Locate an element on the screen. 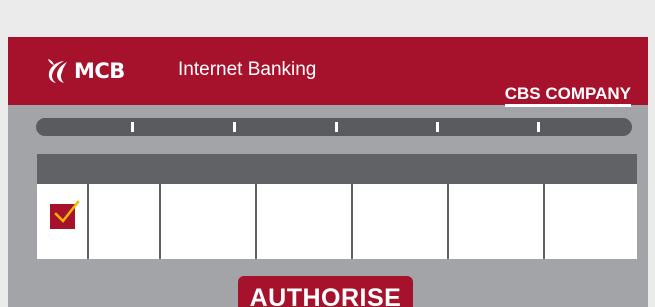  row-checkbox is located at coordinates (65, 214).